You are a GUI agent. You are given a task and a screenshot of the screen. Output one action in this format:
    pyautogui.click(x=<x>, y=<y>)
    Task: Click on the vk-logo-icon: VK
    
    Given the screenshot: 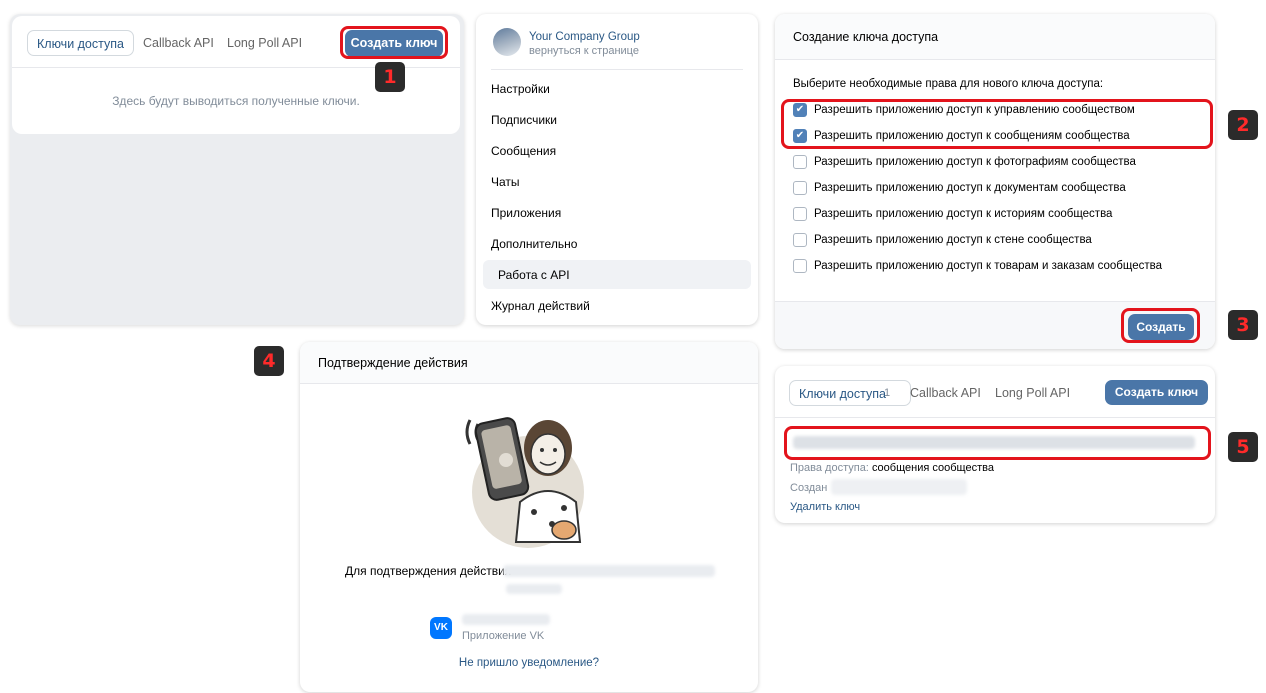 What is the action you would take?
    pyautogui.click(x=441, y=628)
    